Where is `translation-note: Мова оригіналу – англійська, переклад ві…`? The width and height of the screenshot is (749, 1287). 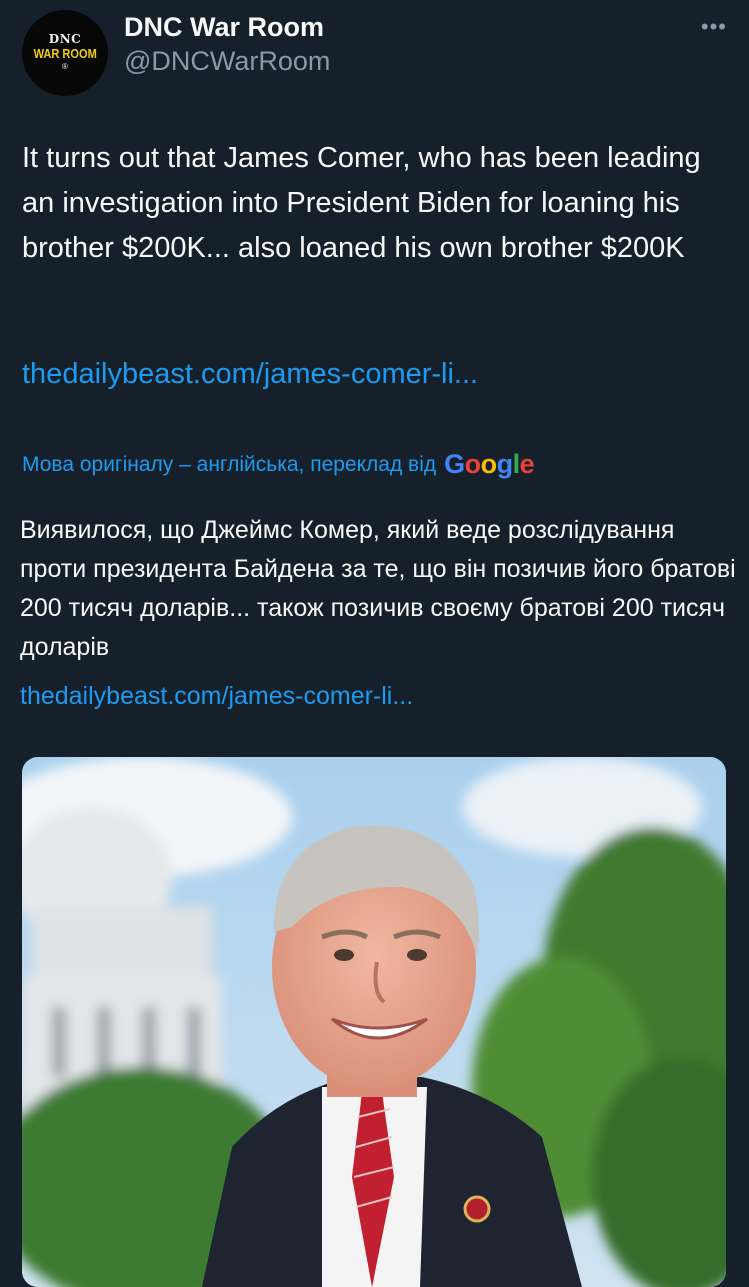
translation-note: Мова оригіналу – англійська, переклад ві… is located at coordinates (278, 464).